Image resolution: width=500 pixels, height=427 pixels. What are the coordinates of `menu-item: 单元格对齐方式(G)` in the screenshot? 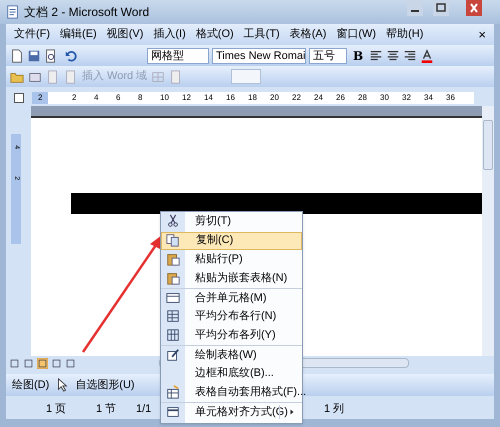 It's located at (231, 412).